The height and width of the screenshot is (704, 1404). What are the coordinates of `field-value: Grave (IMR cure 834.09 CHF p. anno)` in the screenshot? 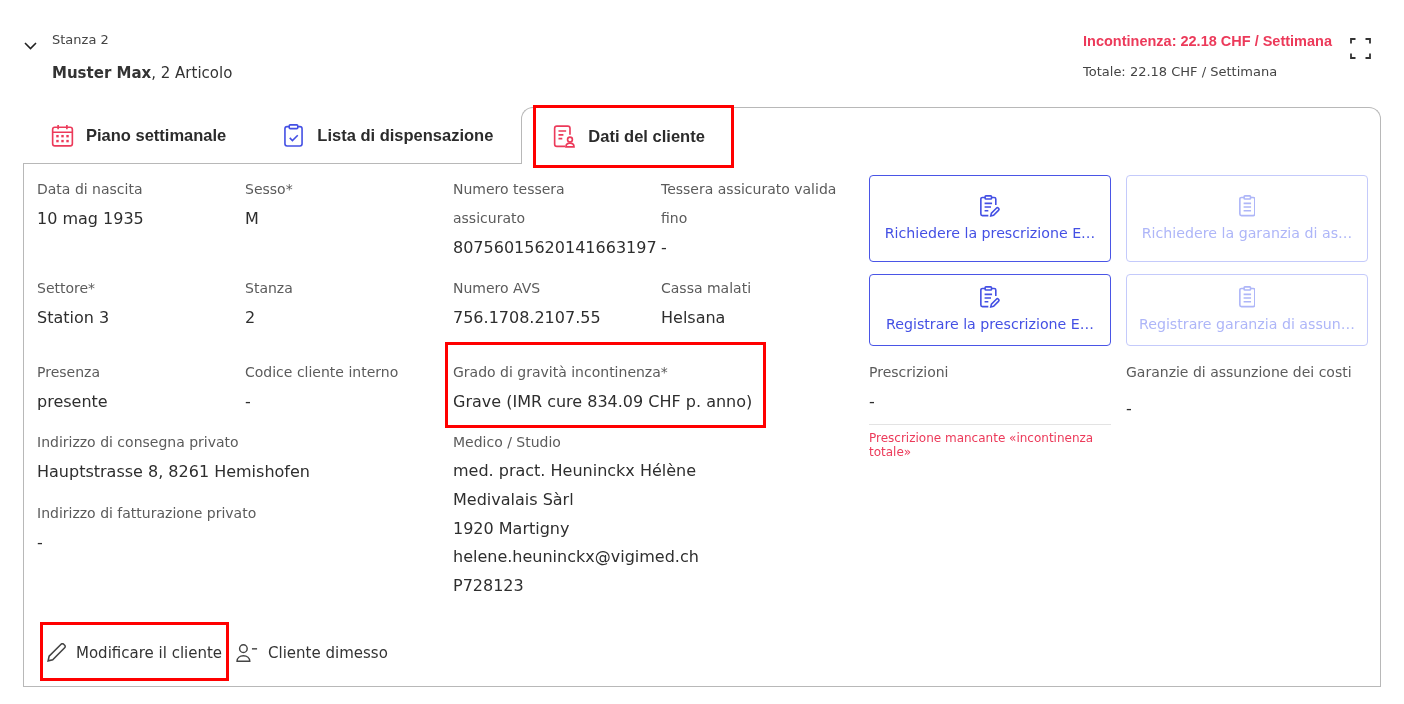 It's located at (603, 402).